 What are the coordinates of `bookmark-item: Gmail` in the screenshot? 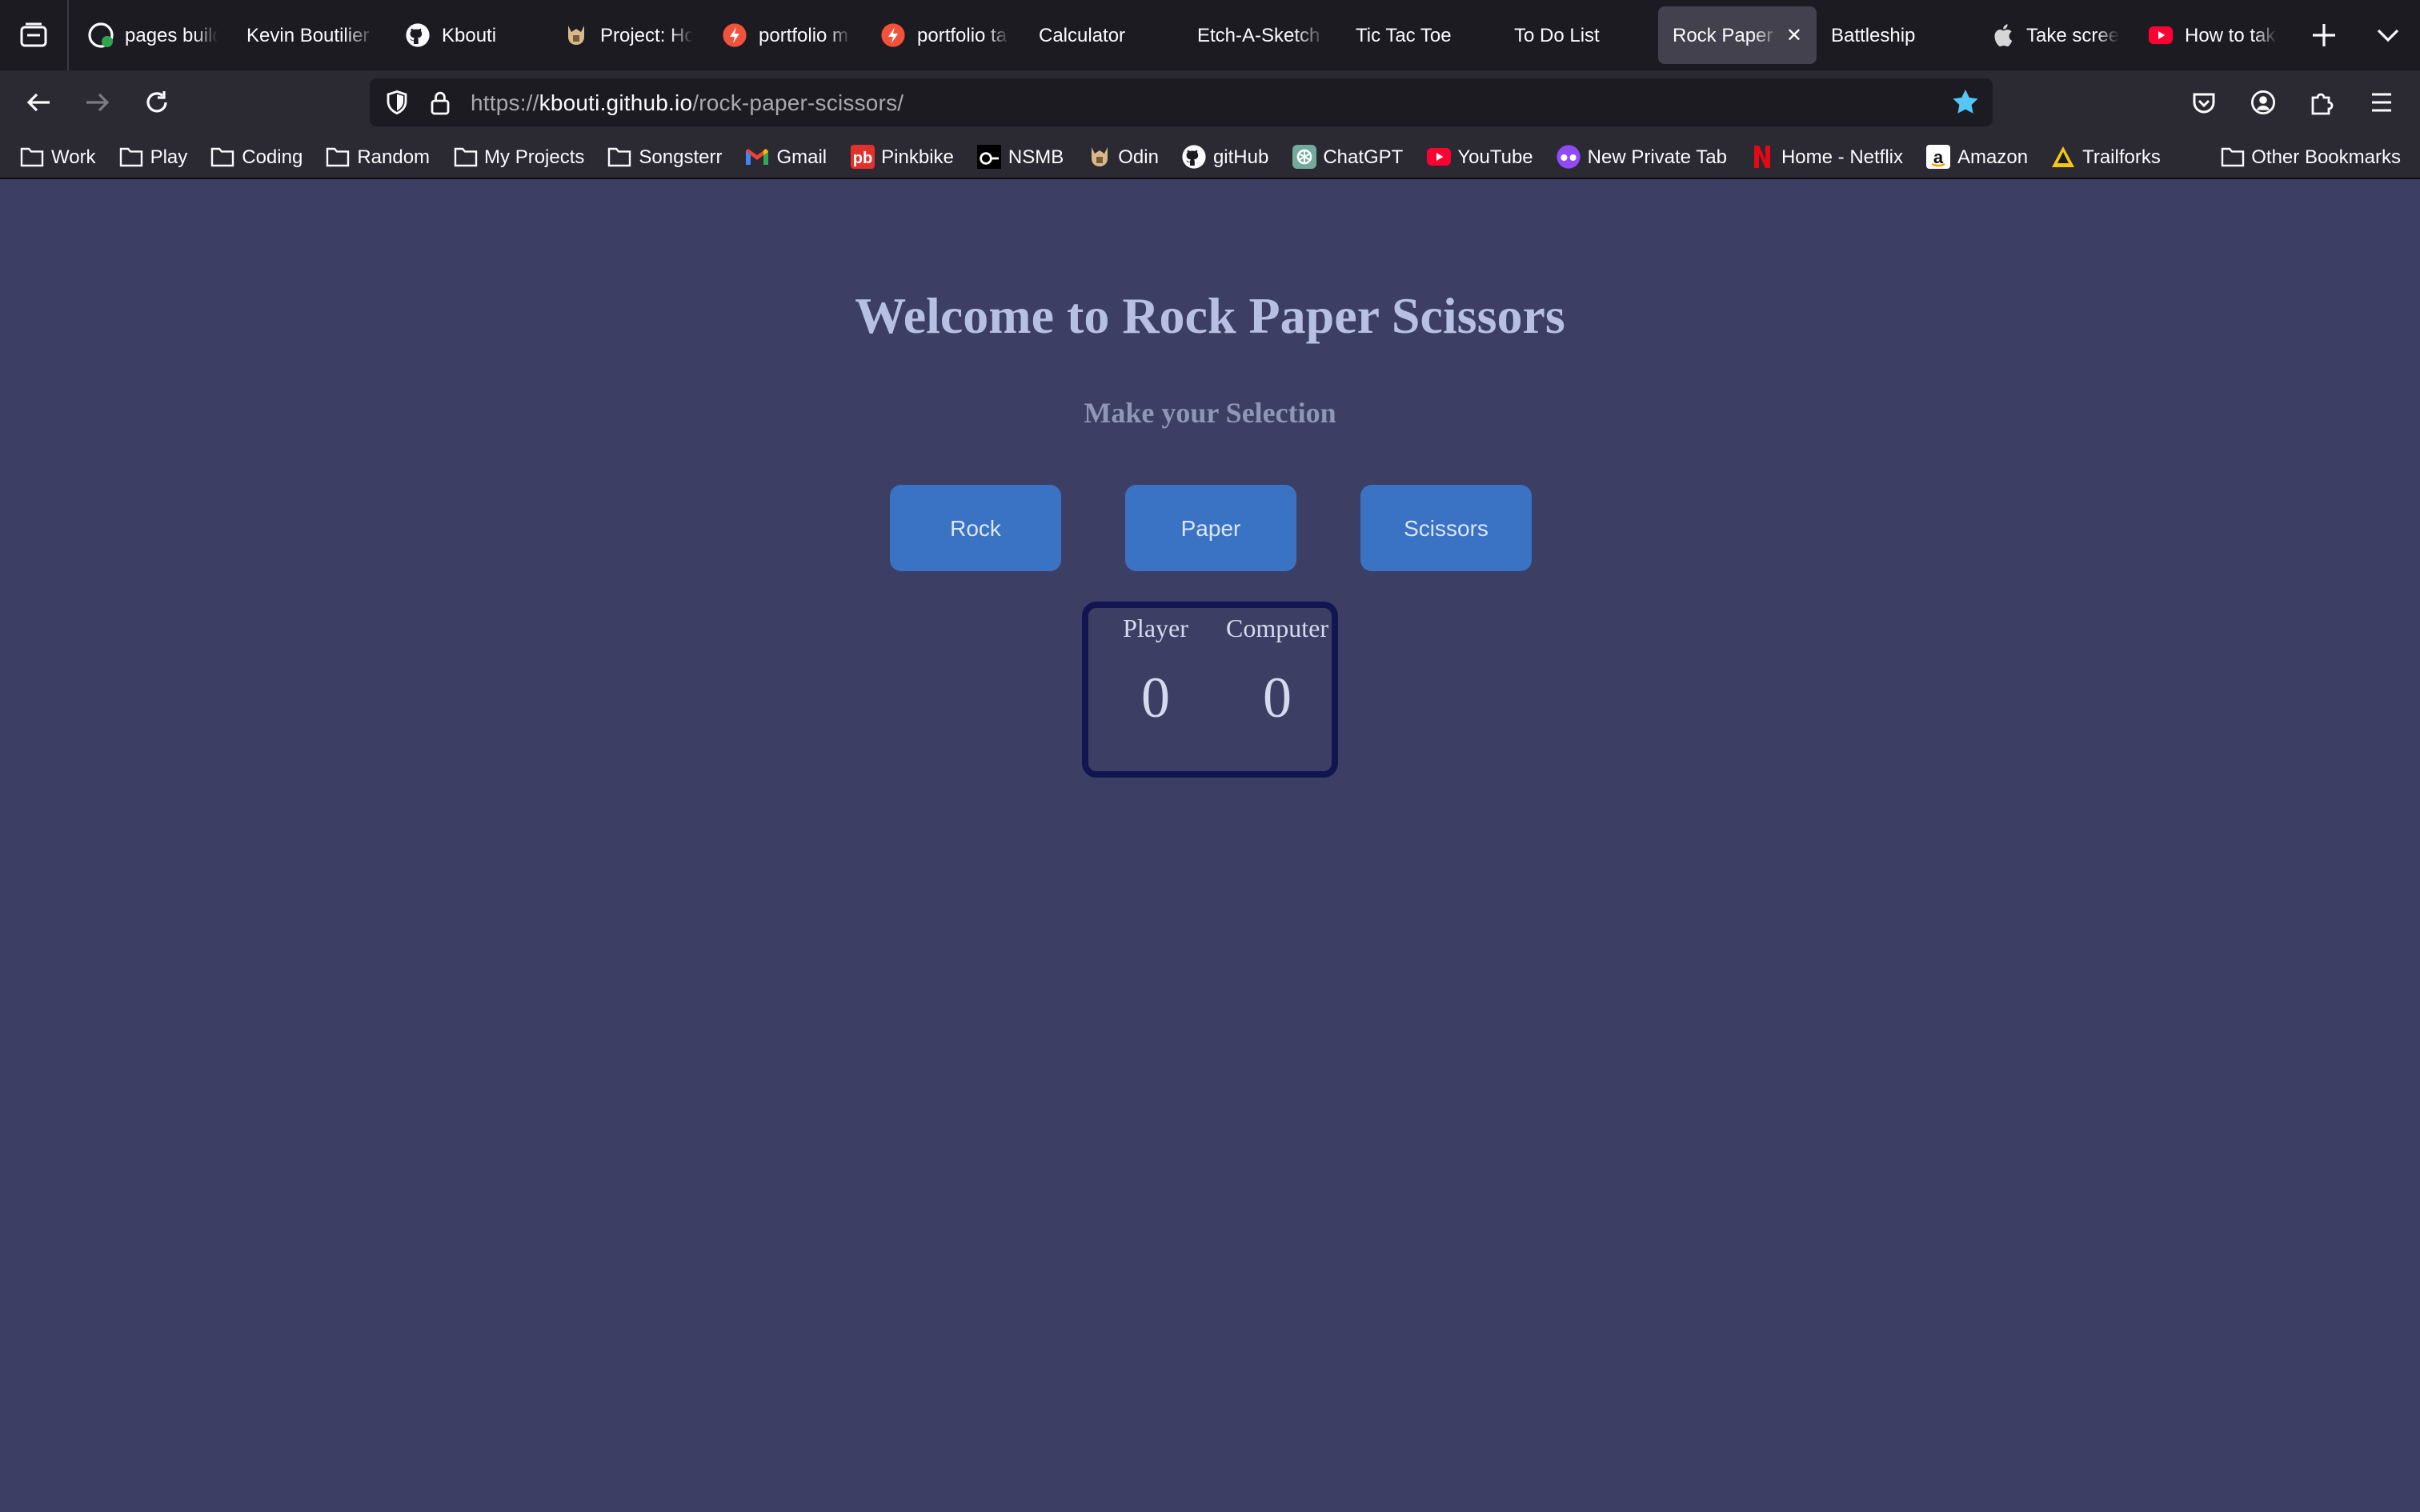 It's located at (785, 156).